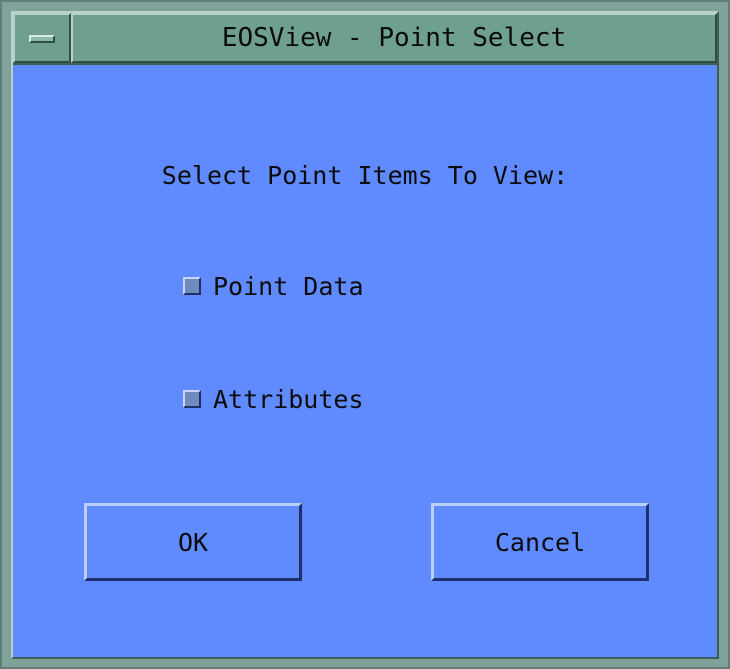 The width and height of the screenshot is (730, 669). Describe the element at coordinates (288, 286) in the screenshot. I see `point-data-label: Point Data` at that location.